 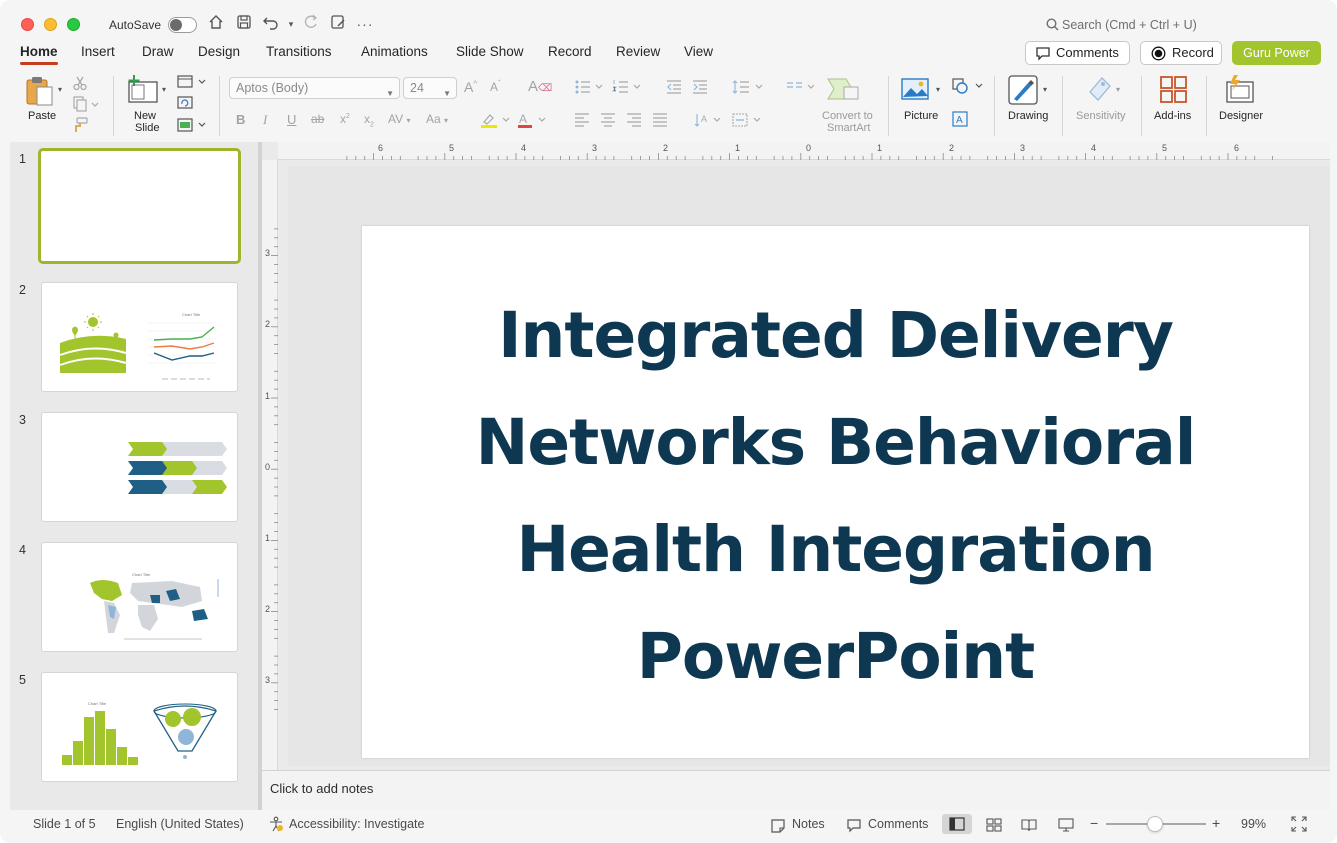 What do you see at coordinates (240, 119) in the screenshot?
I see `bold-icon: B` at bounding box center [240, 119].